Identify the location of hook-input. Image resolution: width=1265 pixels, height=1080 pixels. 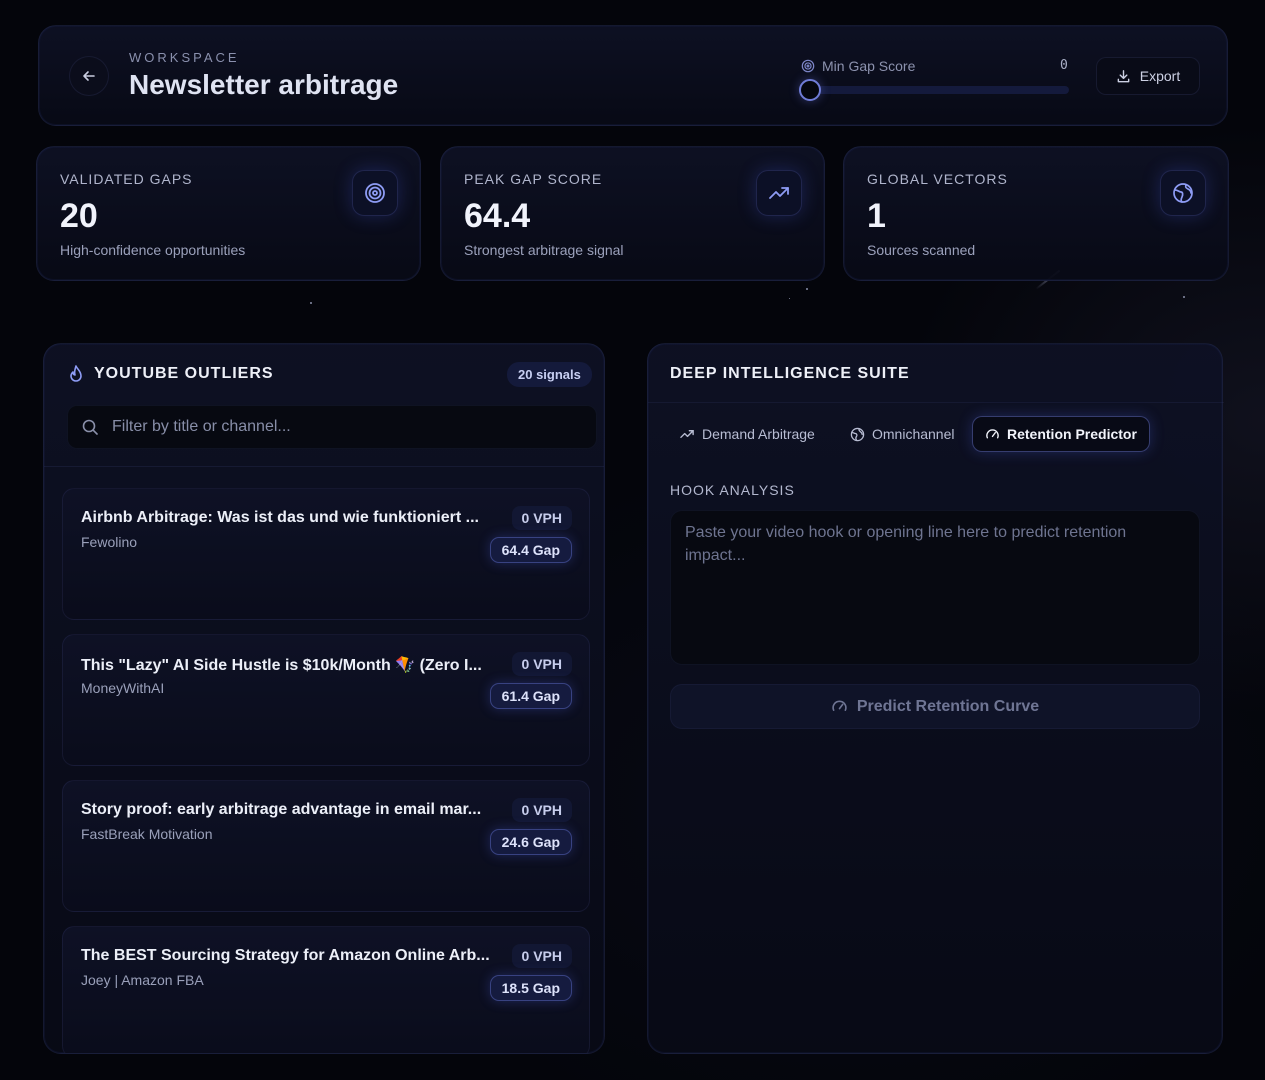
(935, 587).